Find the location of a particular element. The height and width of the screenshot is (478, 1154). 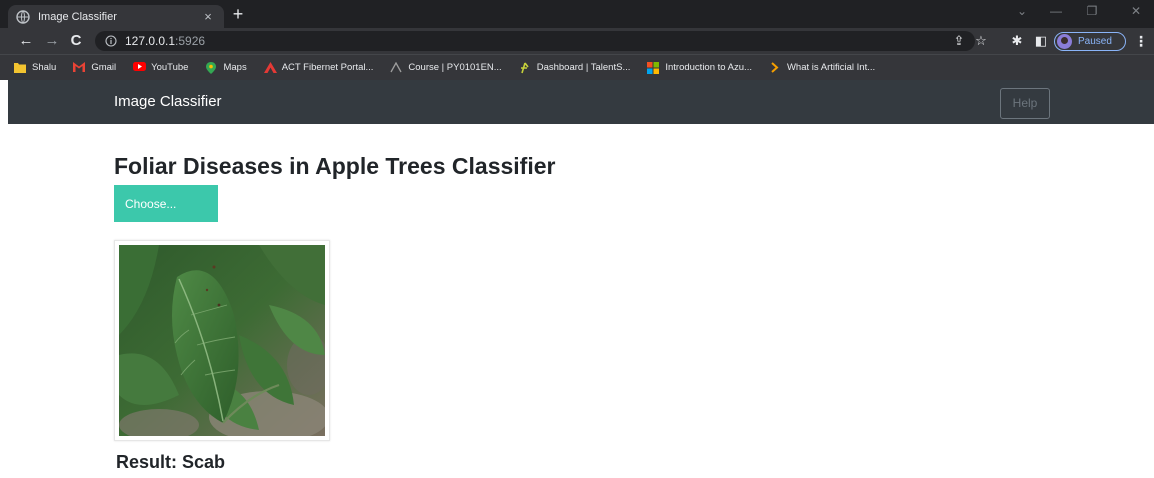

tab-title: Image Classifier is located at coordinates (77, 16).